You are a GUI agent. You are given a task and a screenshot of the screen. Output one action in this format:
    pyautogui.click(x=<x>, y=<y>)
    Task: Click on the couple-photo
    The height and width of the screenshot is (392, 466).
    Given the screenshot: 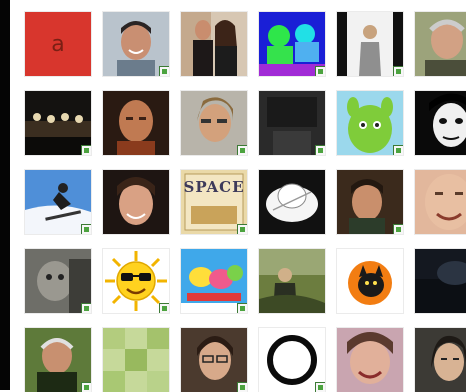 What is the action you would take?
    pyautogui.click(x=214, y=44)
    